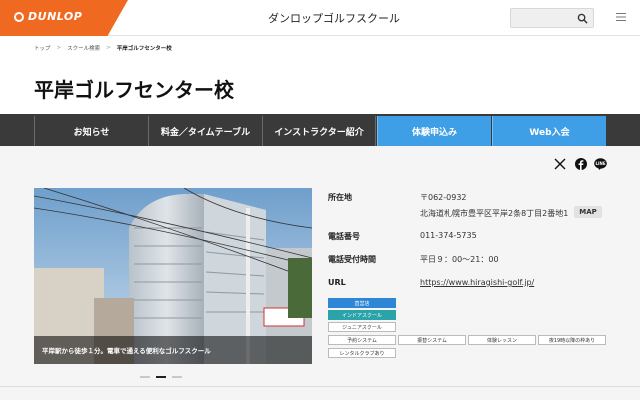 The image size is (640, 400). What do you see at coordinates (334, 18) in the screenshot?
I see `site-title: ダンロップゴルフスクール` at bounding box center [334, 18].